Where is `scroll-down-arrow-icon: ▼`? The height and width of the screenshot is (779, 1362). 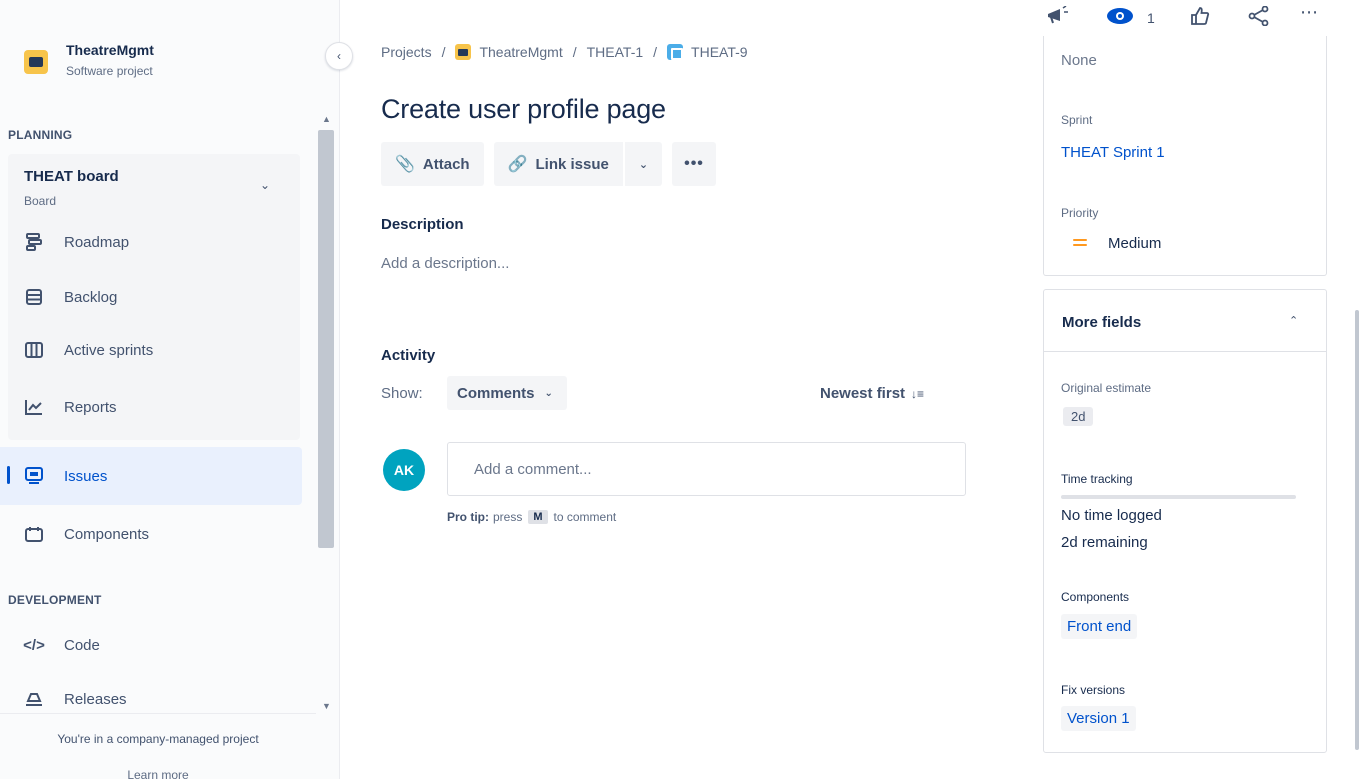 scroll-down-arrow-icon: ▼ is located at coordinates (326, 706).